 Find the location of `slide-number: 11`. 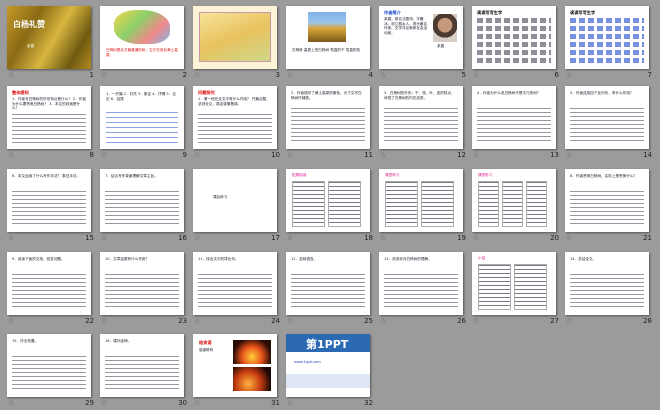

slide-number: 11 is located at coordinates (368, 155).